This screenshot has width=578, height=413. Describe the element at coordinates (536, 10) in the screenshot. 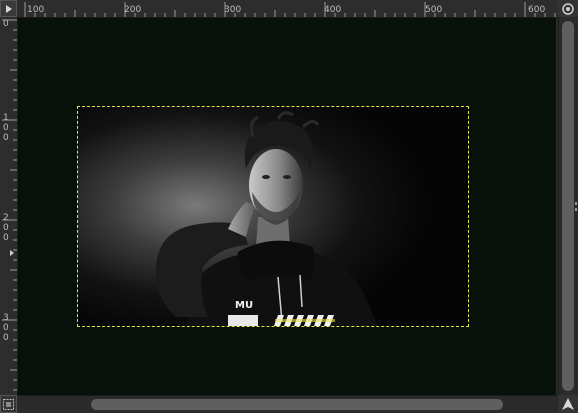

I see `hruler-label-600: 600` at that location.